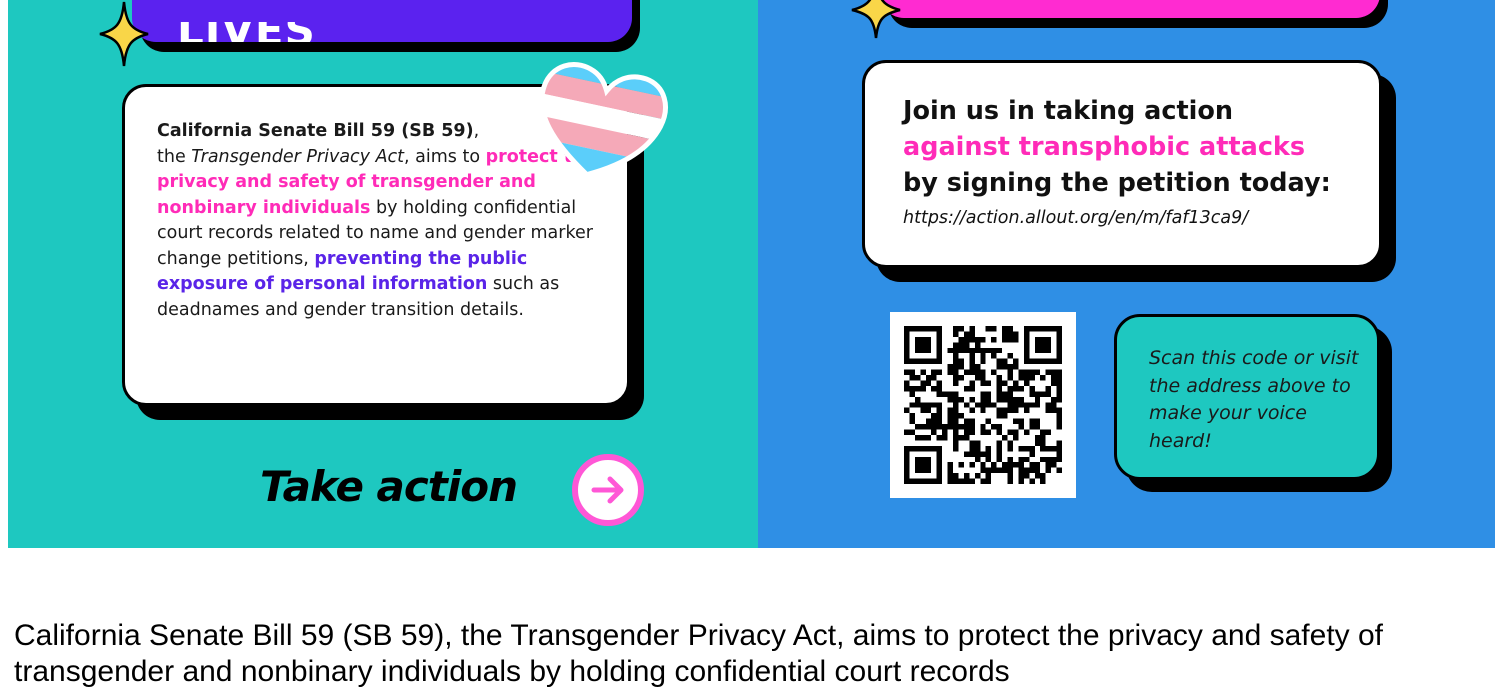 The height and width of the screenshot is (697, 1495). I want to click on trans-flag-heart-icon, so click(599, 123).